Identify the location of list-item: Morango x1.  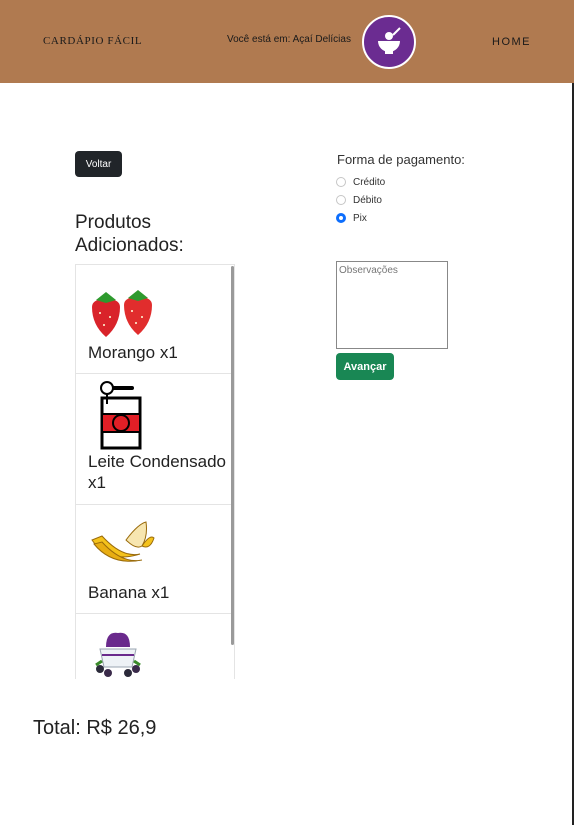
(155, 319).